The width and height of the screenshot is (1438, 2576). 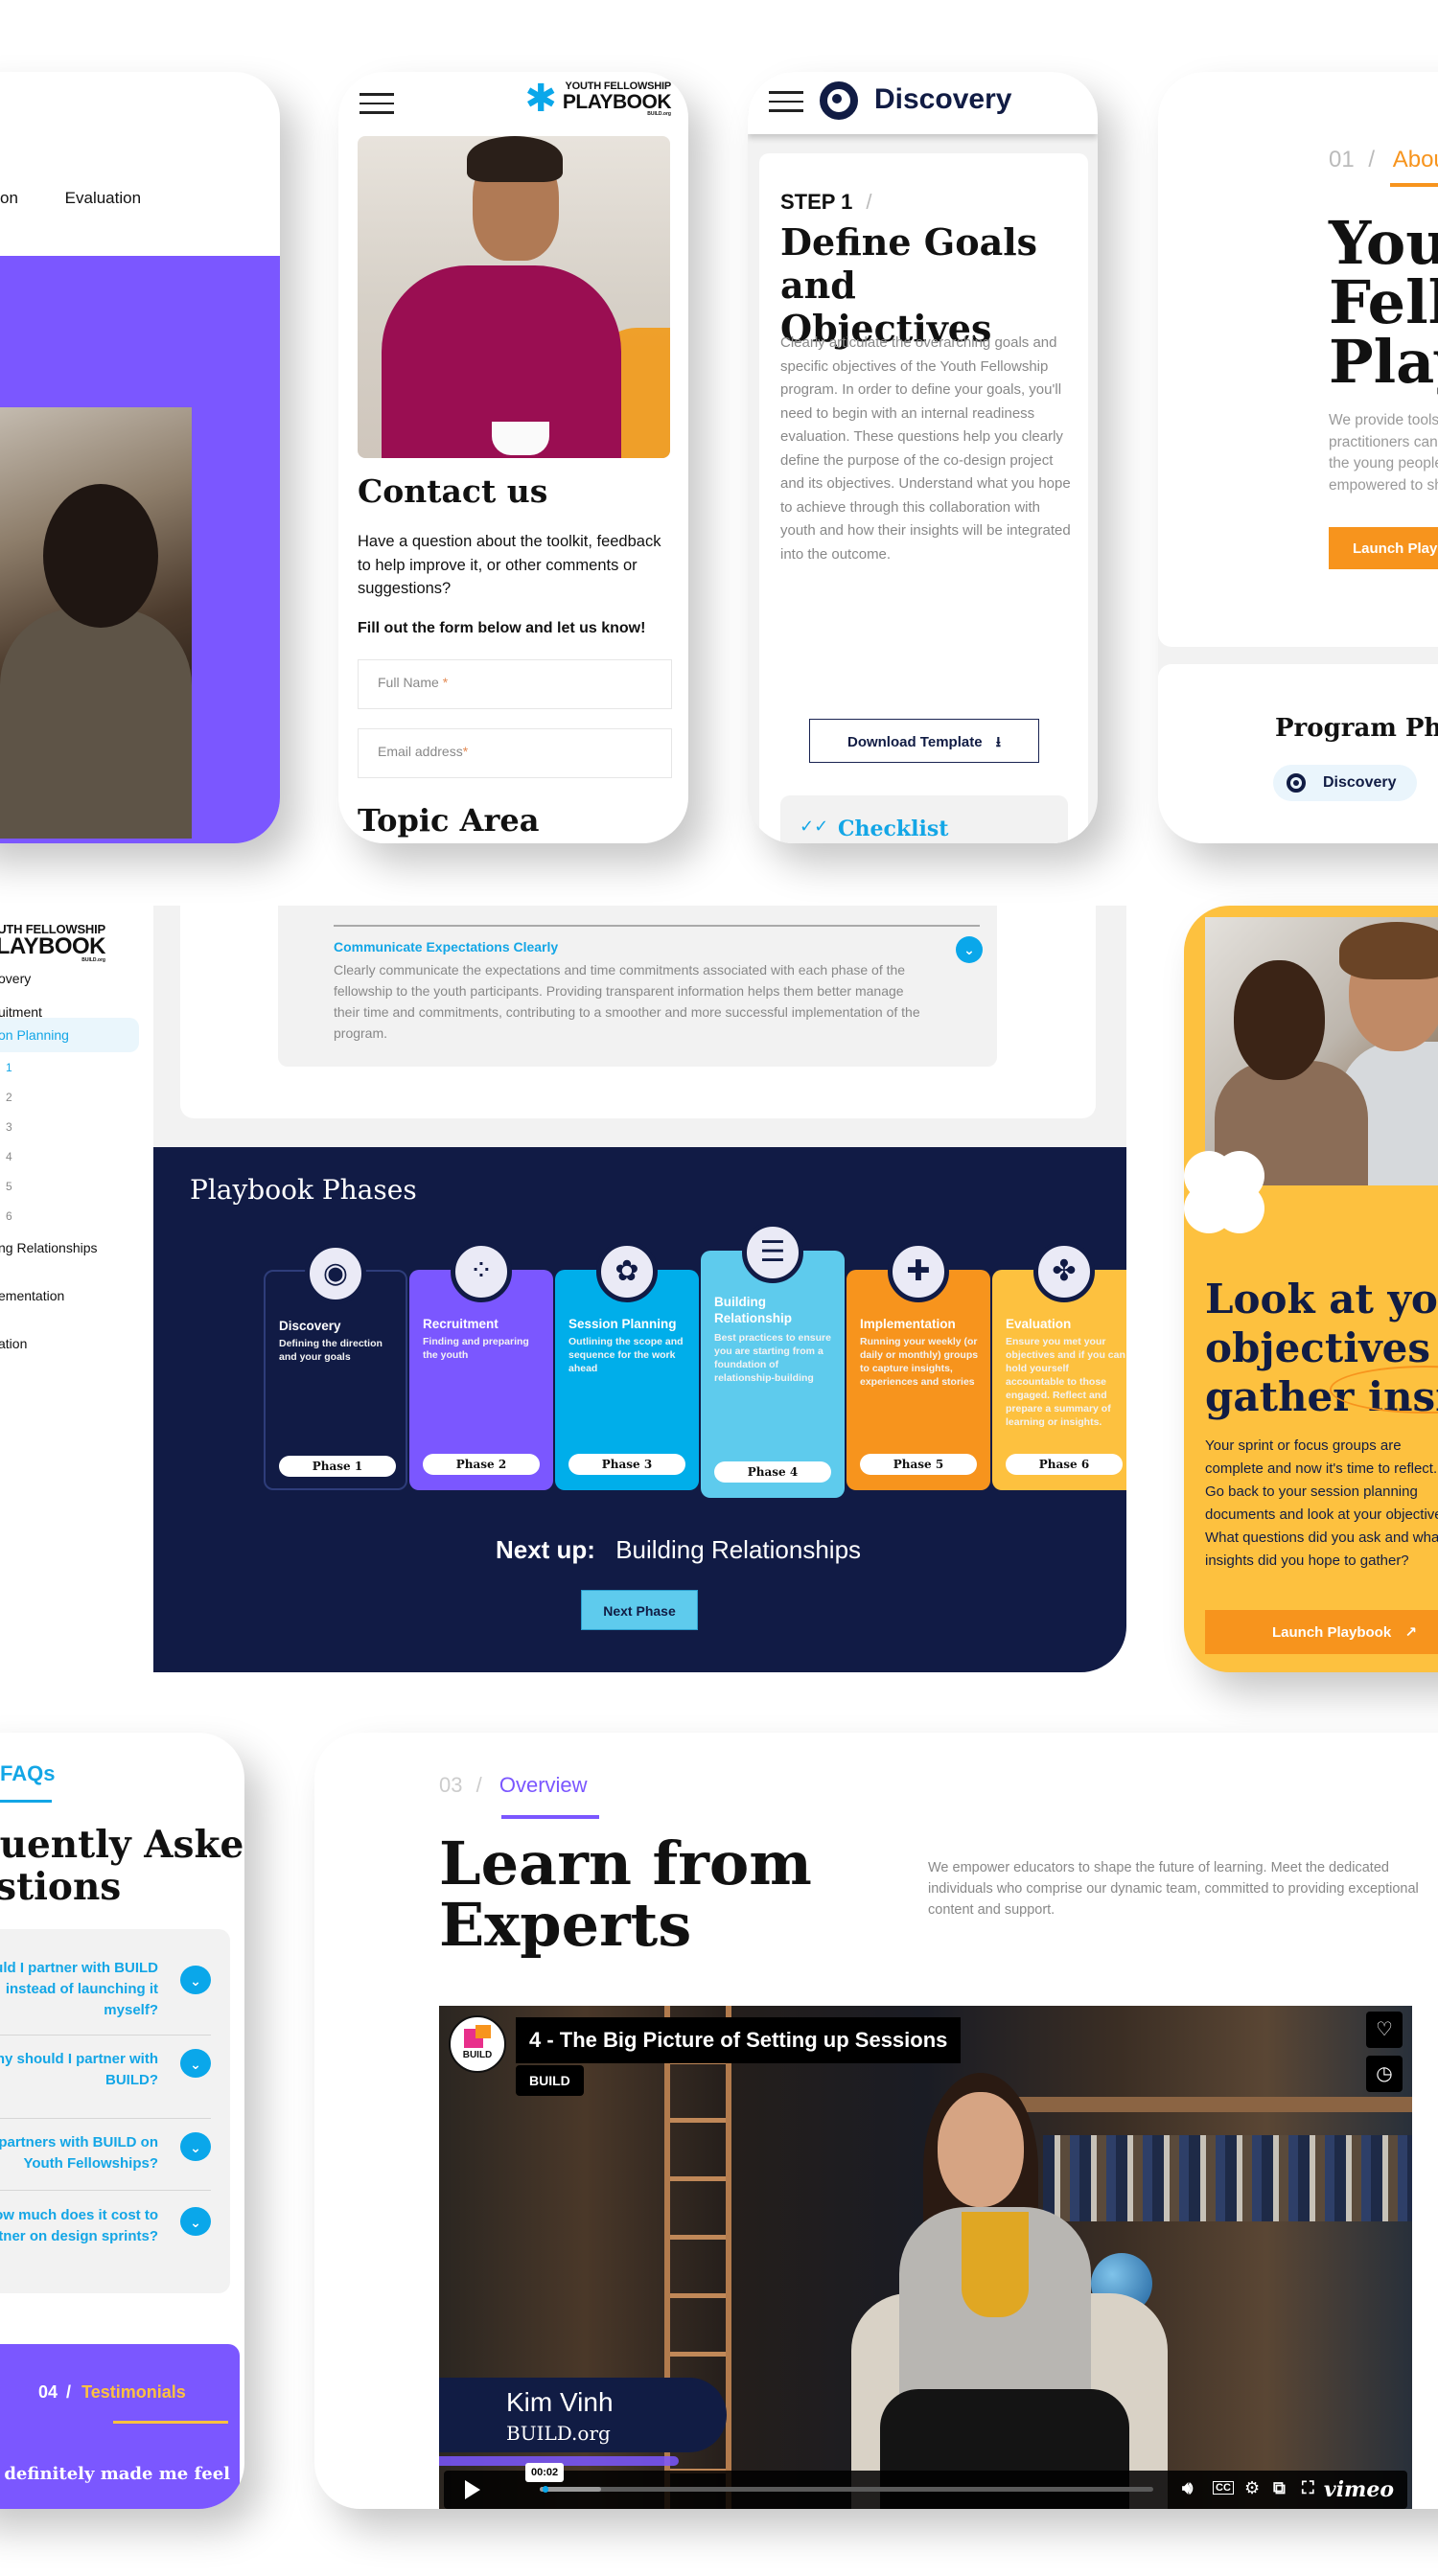 What do you see at coordinates (597, 99) in the screenshot?
I see `playbook-logo: ✱ YOUTH FELLOWSHIP PLAYBOOK BUILD.org` at bounding box center [597, 99].